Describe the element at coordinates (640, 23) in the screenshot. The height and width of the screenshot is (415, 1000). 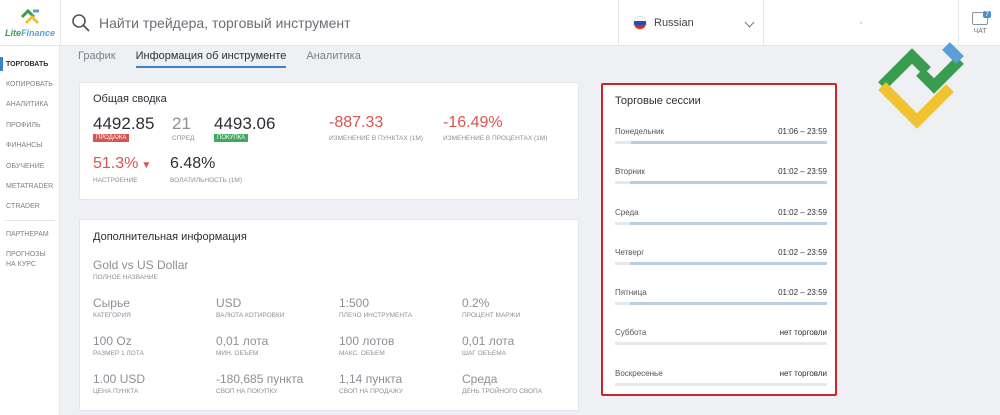
I see `russia-flag-icon` at that location.